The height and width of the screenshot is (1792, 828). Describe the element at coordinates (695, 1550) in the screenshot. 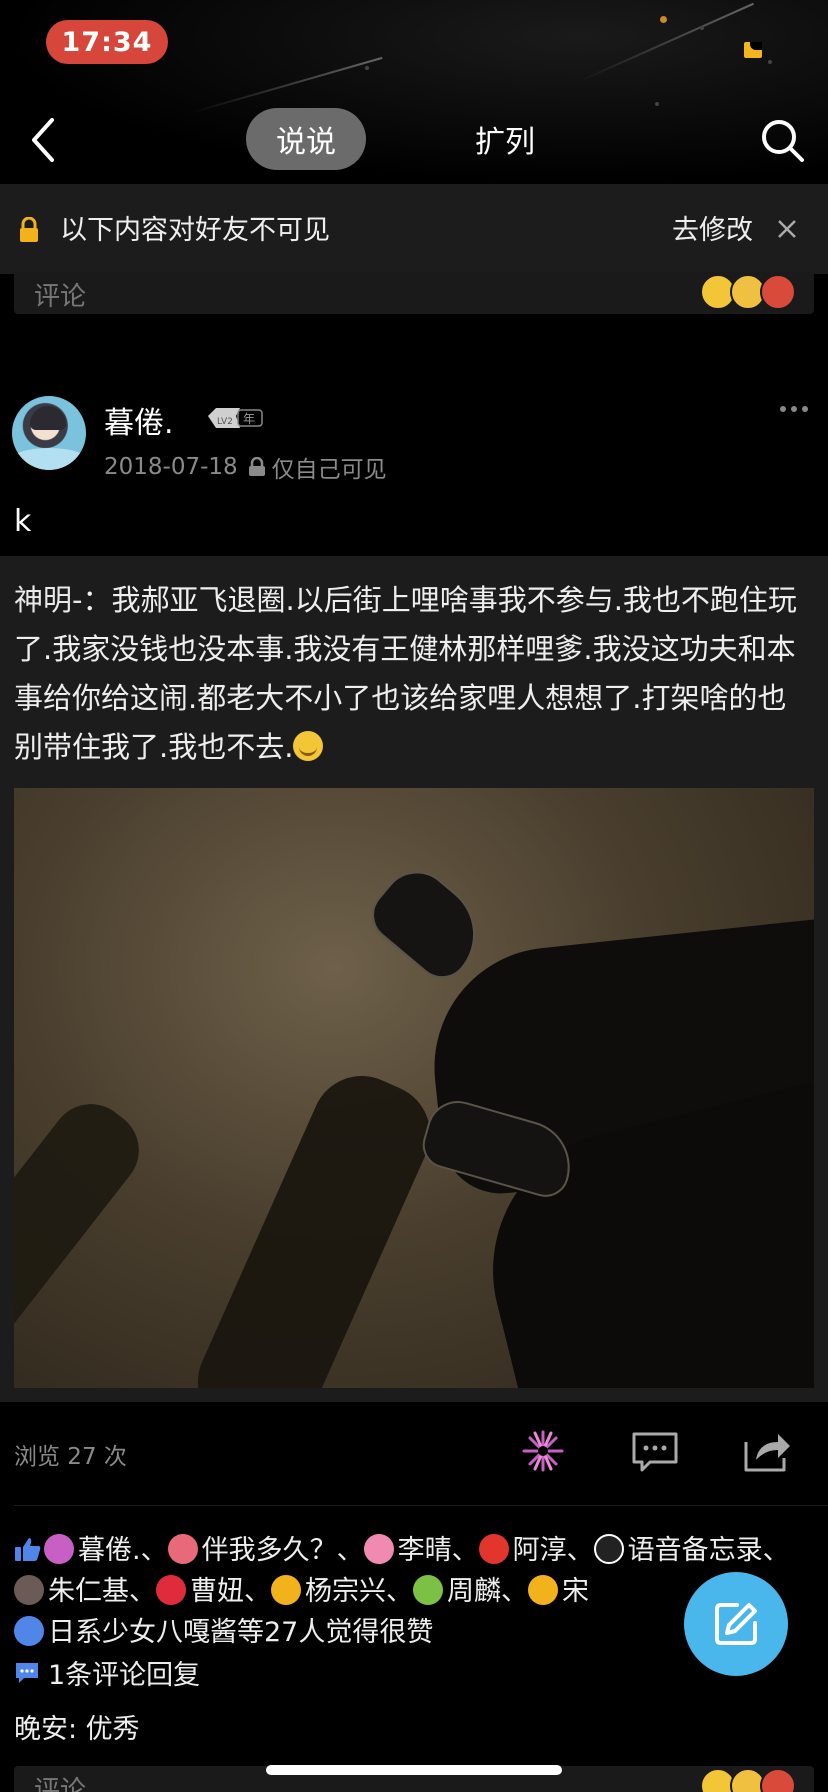

I see `liker-name: 语音备忘录` at that location.